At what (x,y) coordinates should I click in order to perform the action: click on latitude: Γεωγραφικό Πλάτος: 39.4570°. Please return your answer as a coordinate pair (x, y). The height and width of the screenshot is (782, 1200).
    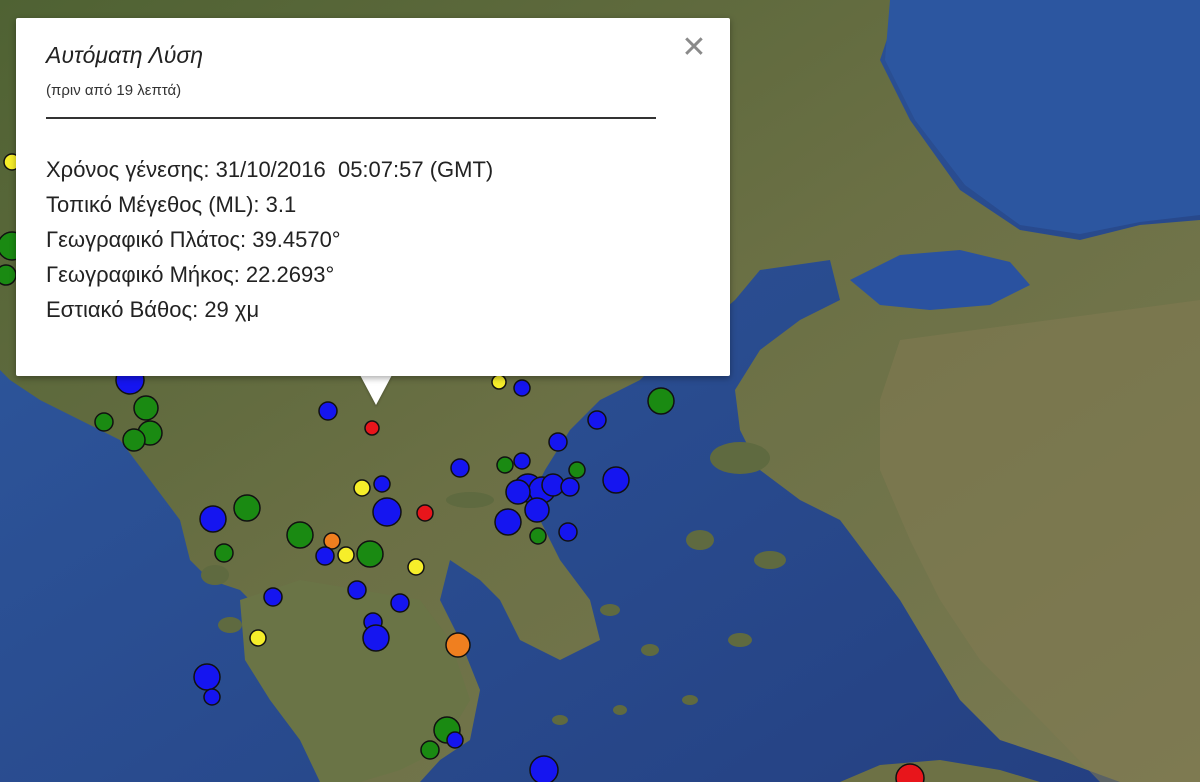
    Looking at the image, I should click on (193, 239).